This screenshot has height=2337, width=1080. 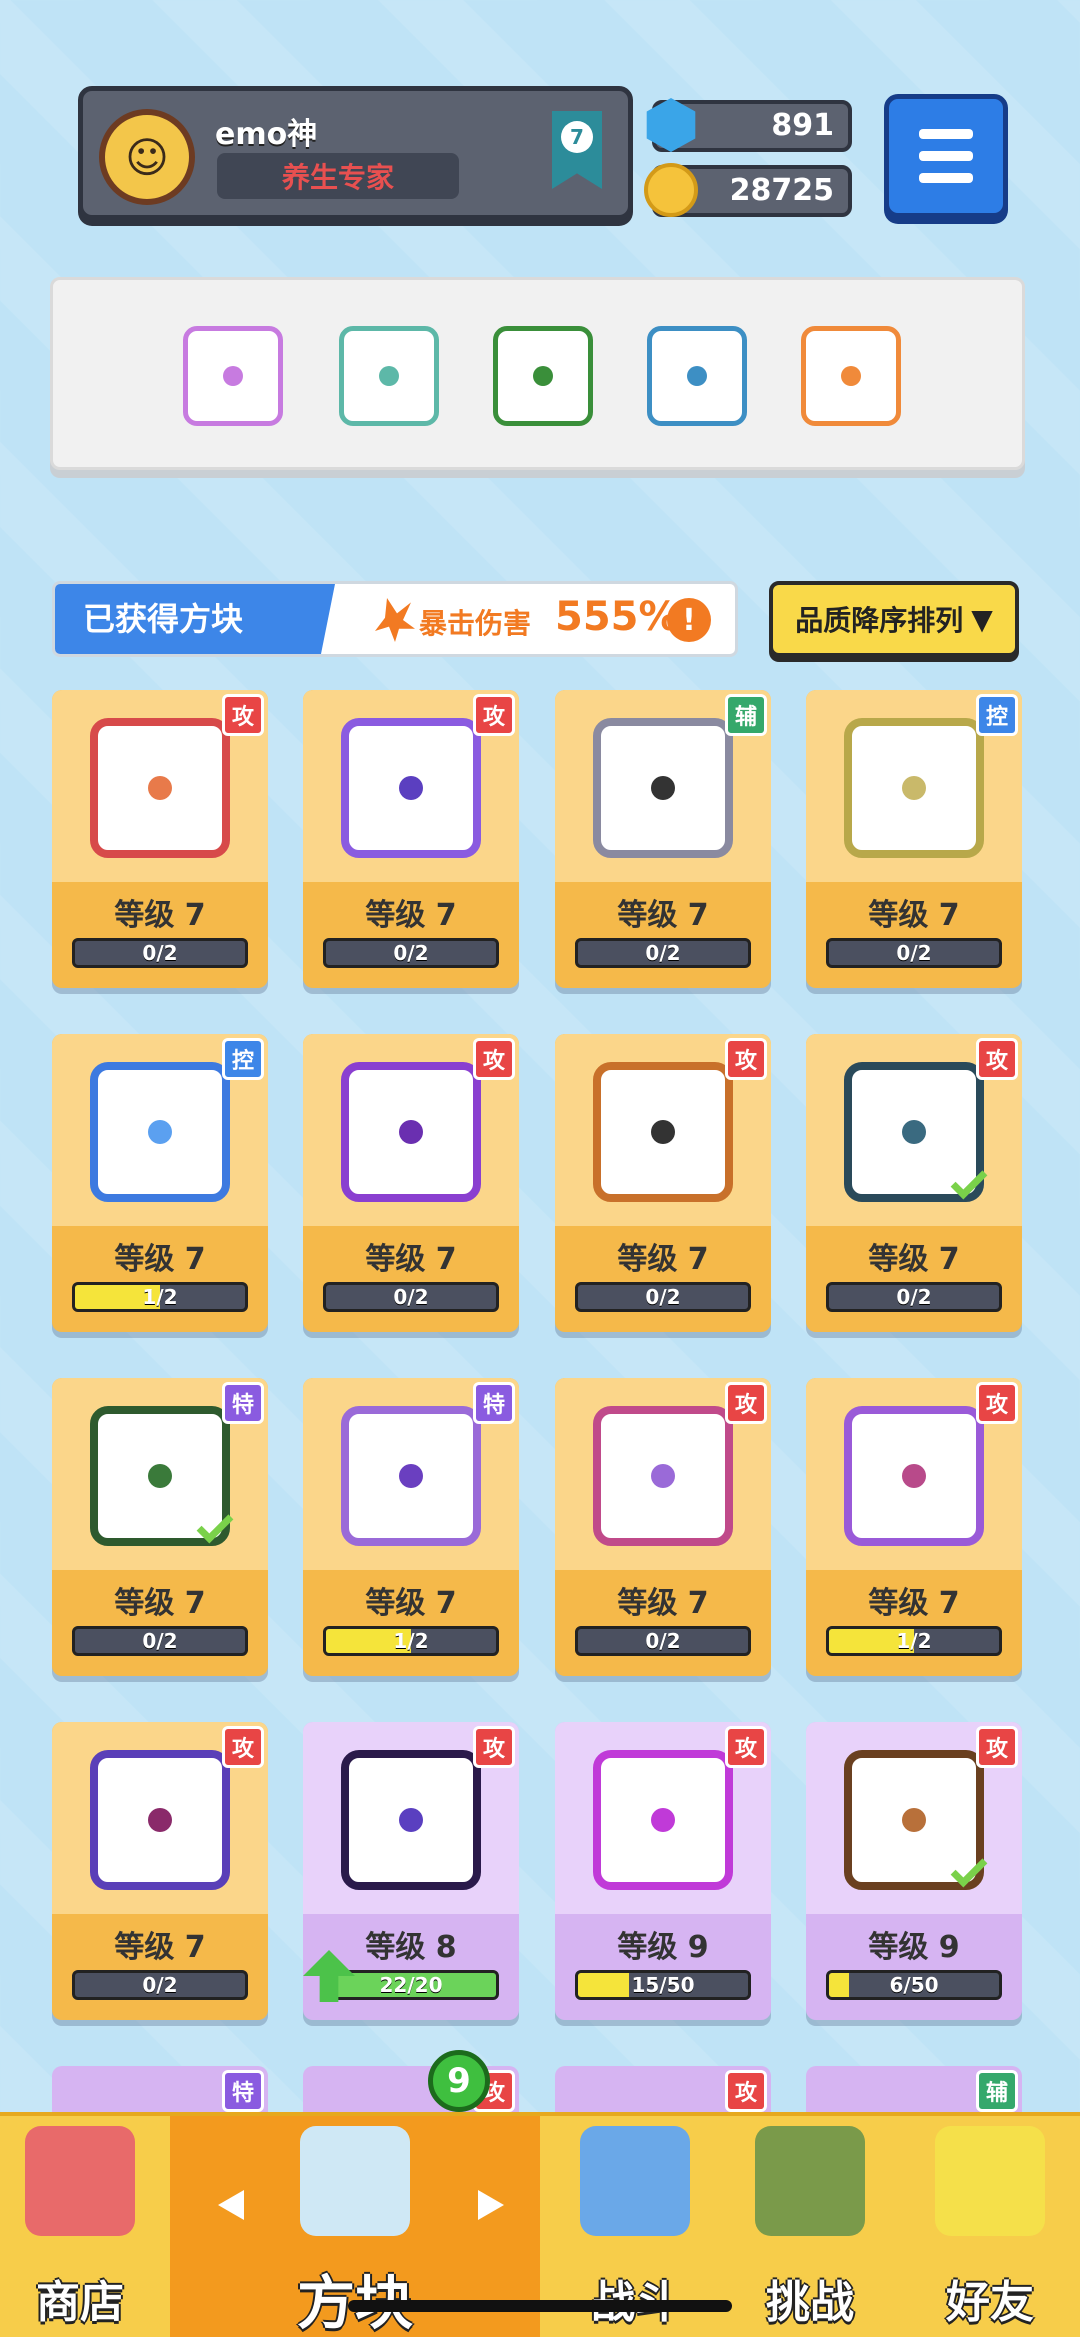 I want to click on gem-amount: 891, so click(x=802, y=125).